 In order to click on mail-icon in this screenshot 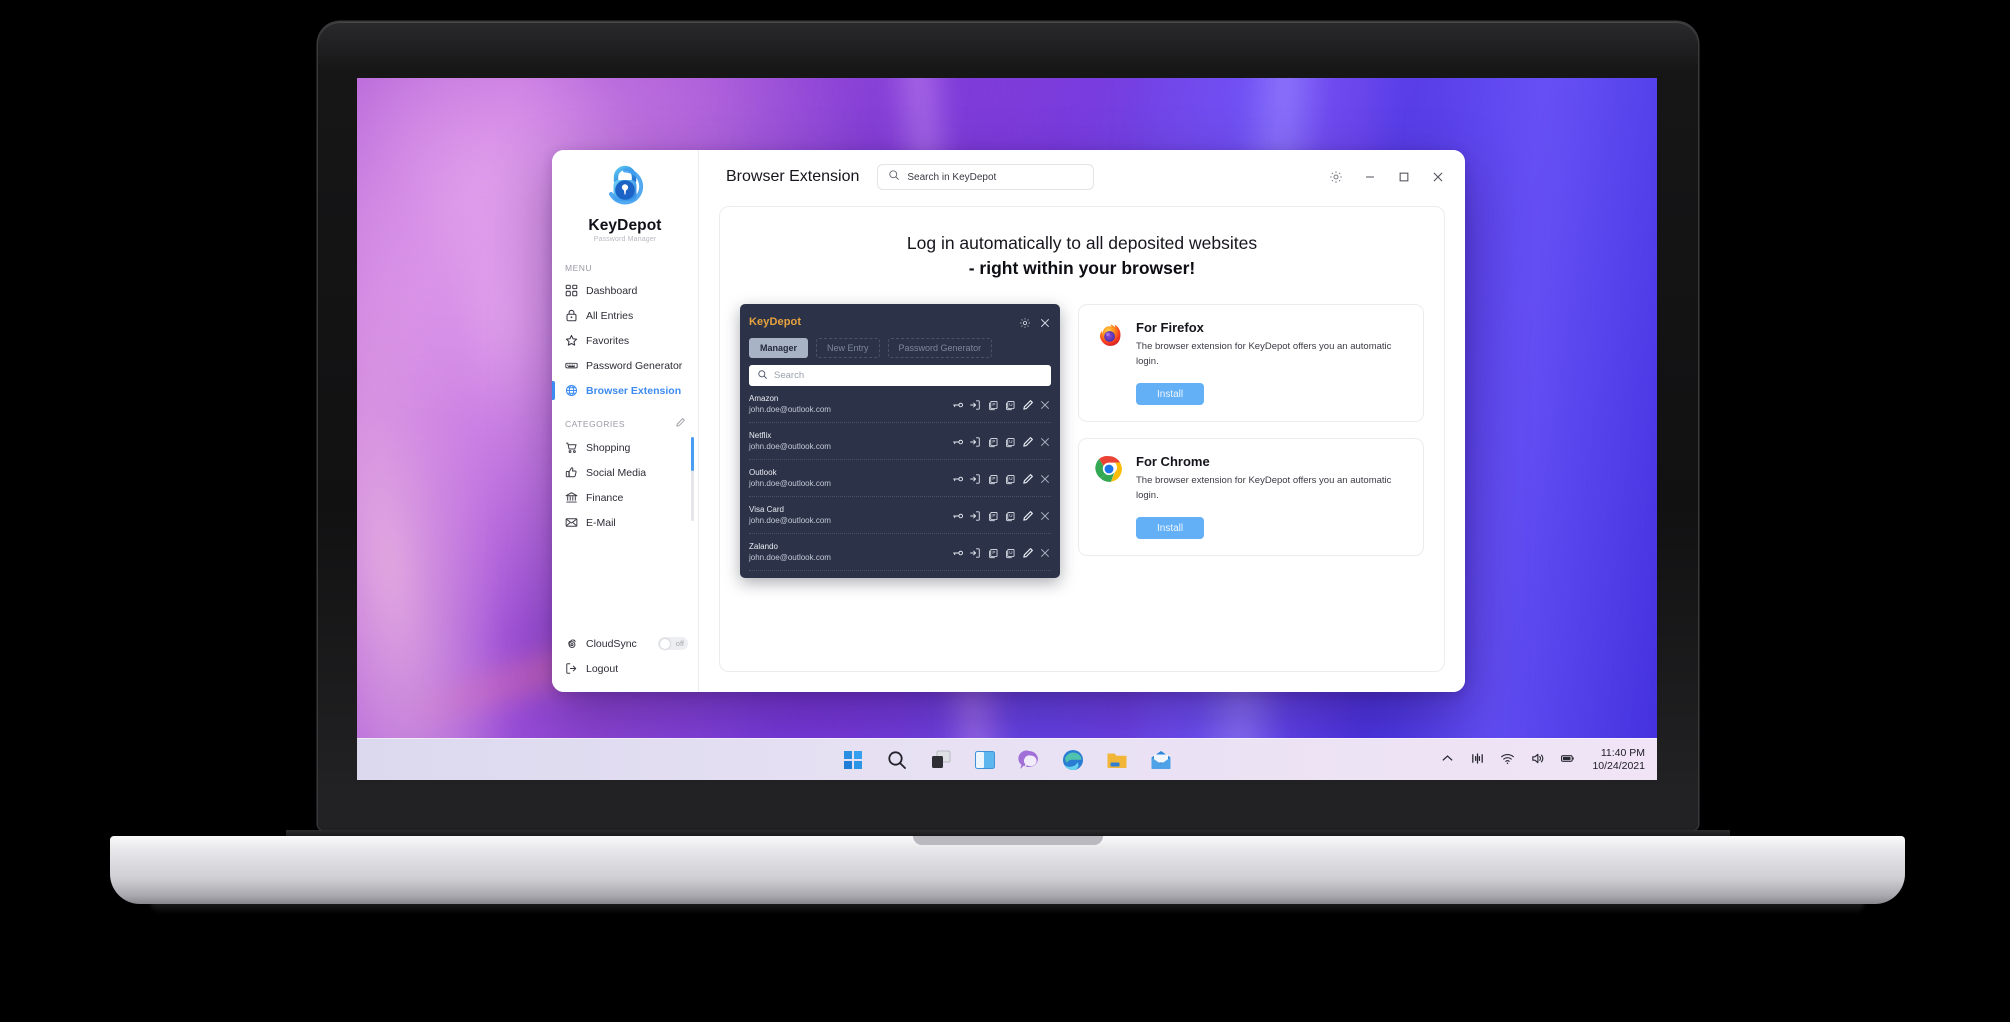, I will do `click(1161, 760)`.